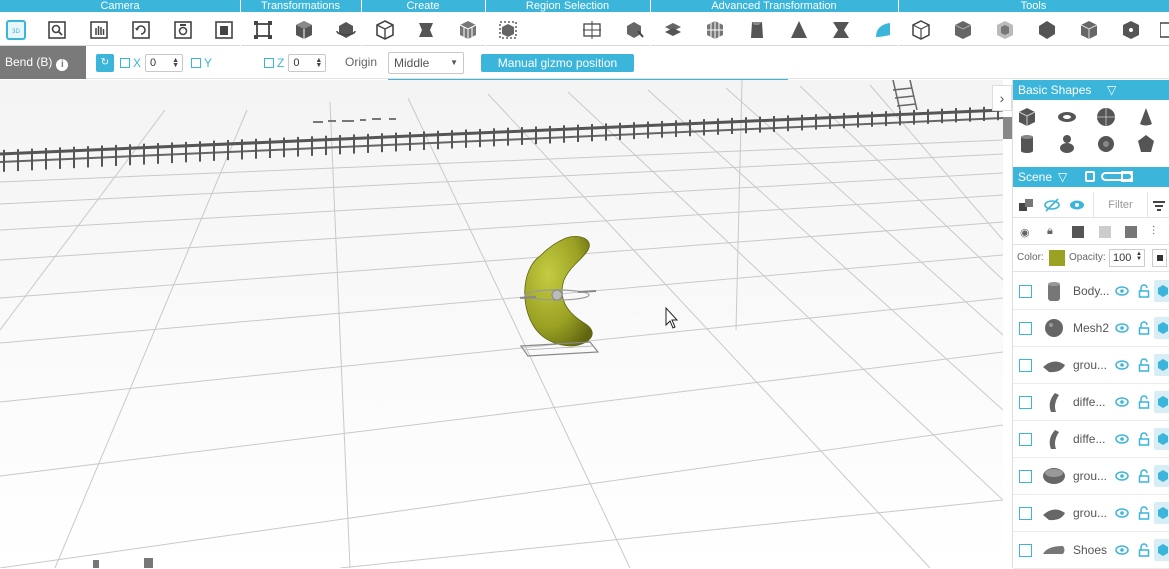  I want to click on pinch-button, so click(841, 30).